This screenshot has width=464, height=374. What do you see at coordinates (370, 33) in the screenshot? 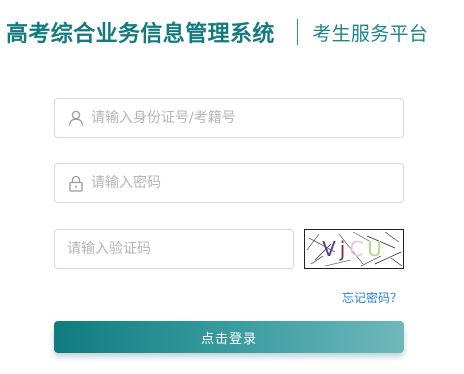
I see `platform-title: 考生服务平台` at bounding box center [370, 33].